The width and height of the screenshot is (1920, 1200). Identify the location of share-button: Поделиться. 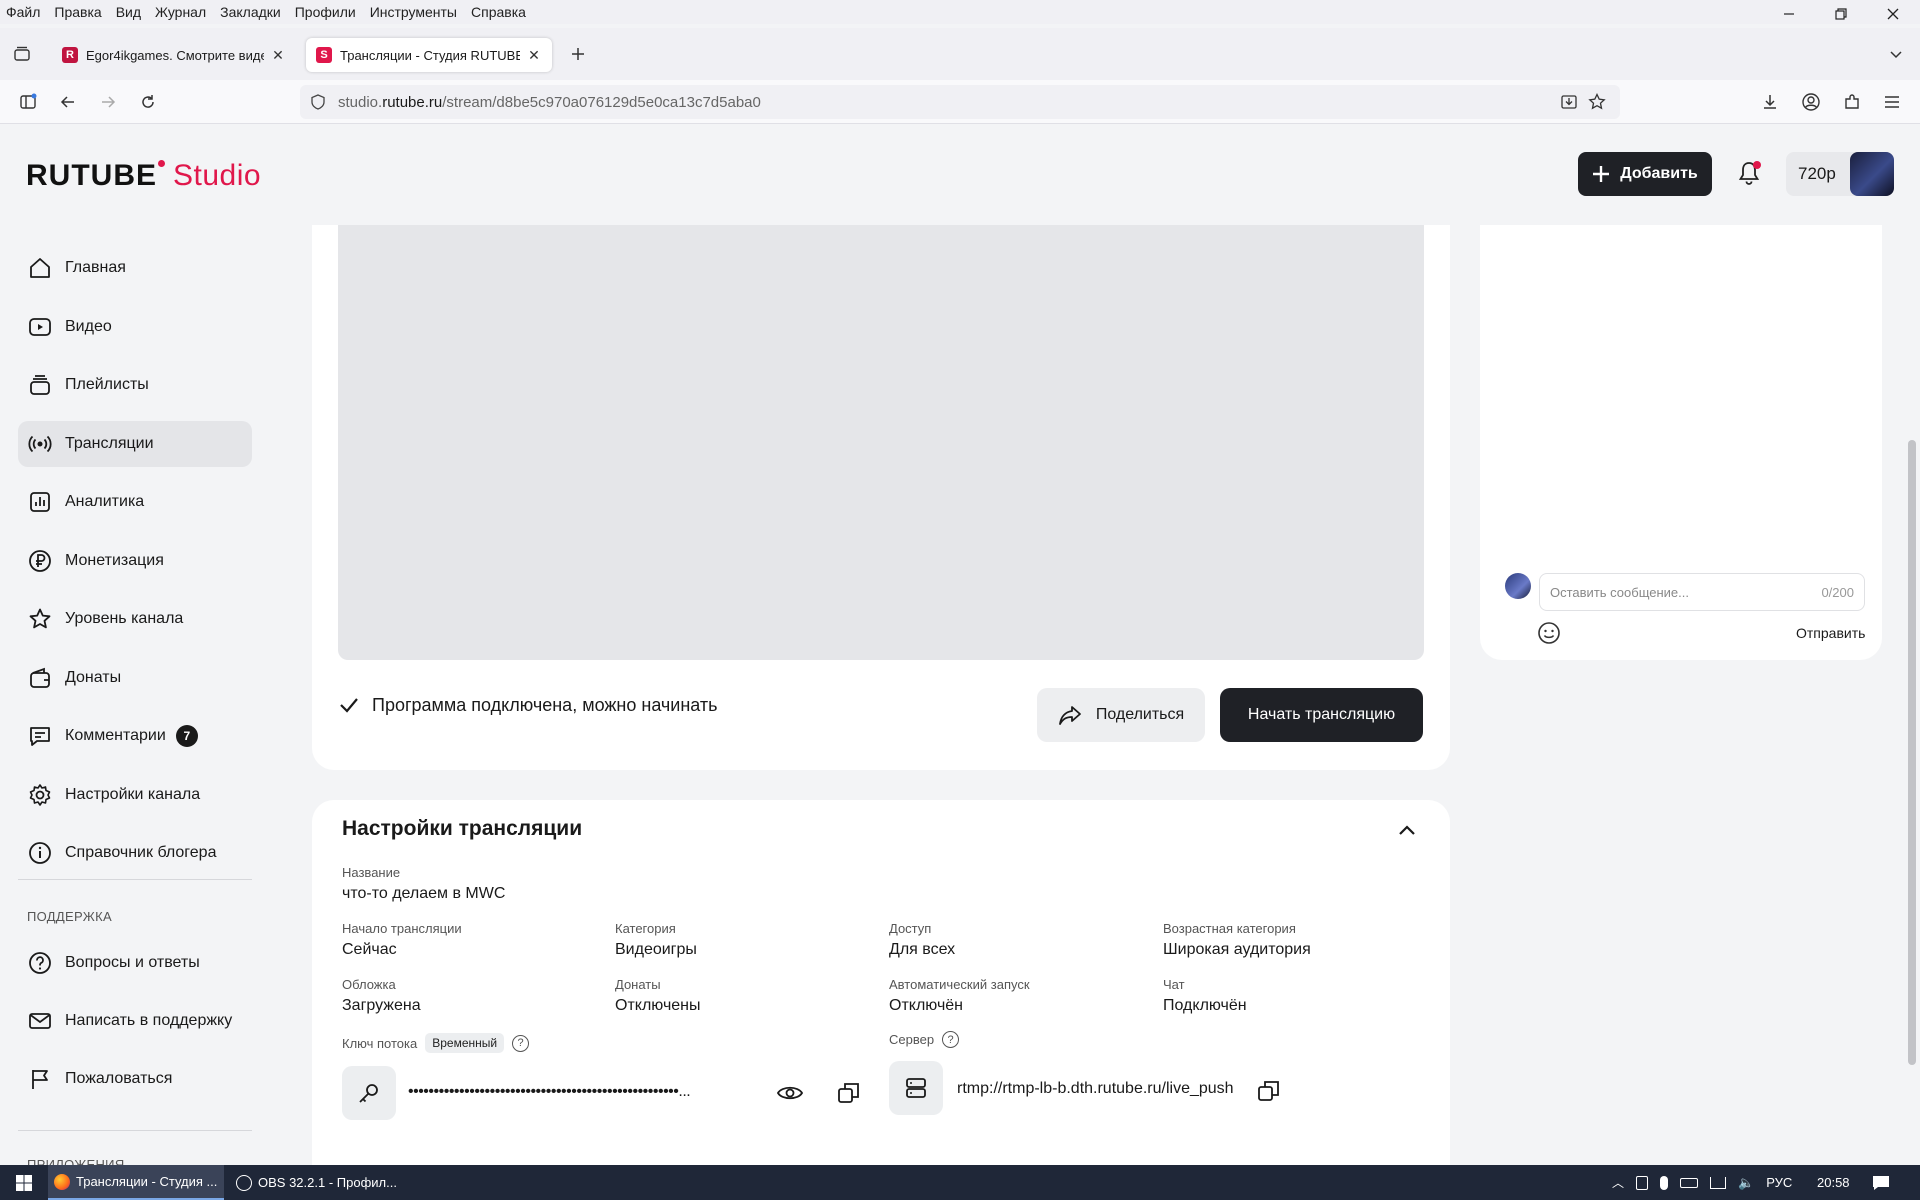
(1121, 715).